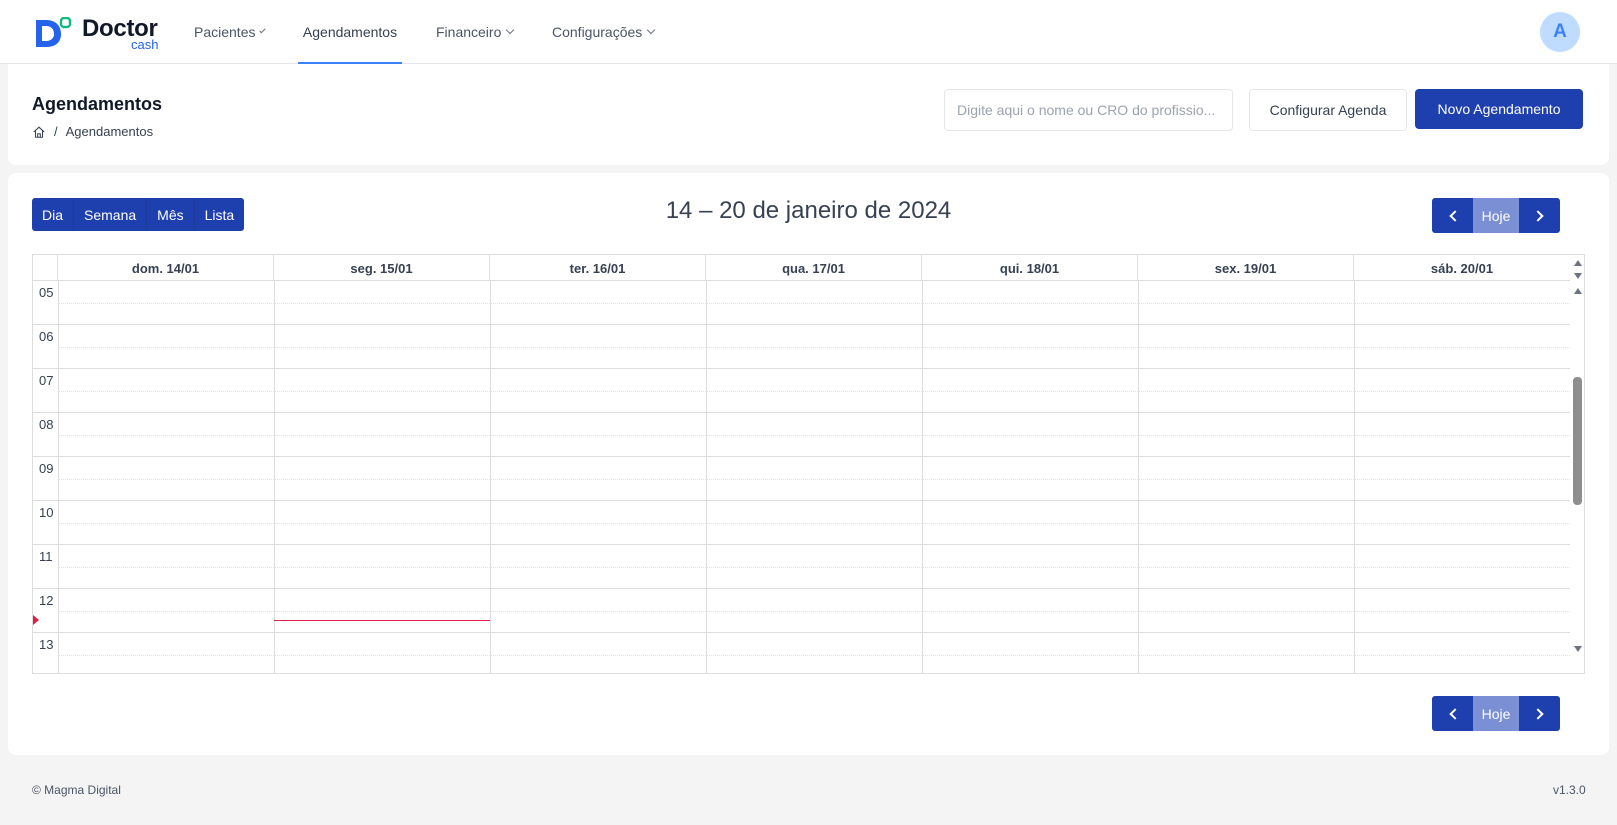 The height and width of the screenshot is (825, 1617). I want to click on nav-agendamentos: Agendamentos, so click(350, 32).